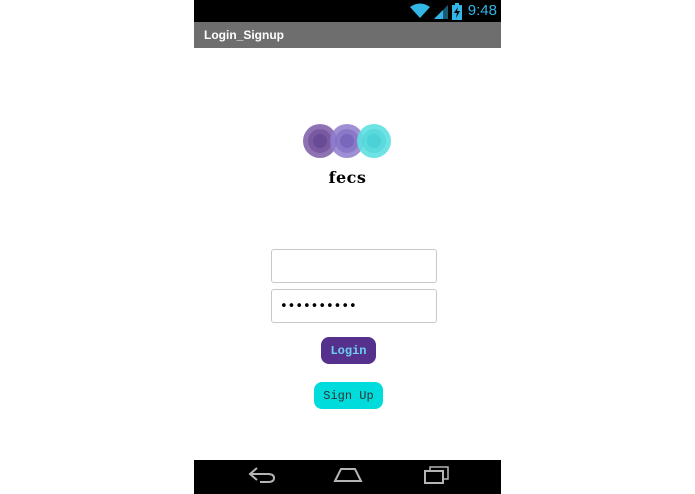 The width and height of the screenshot is (695, 494). Describe the element at coordinates (347, 177) in the screenshot. I see `logo-text: fecs` at that location.